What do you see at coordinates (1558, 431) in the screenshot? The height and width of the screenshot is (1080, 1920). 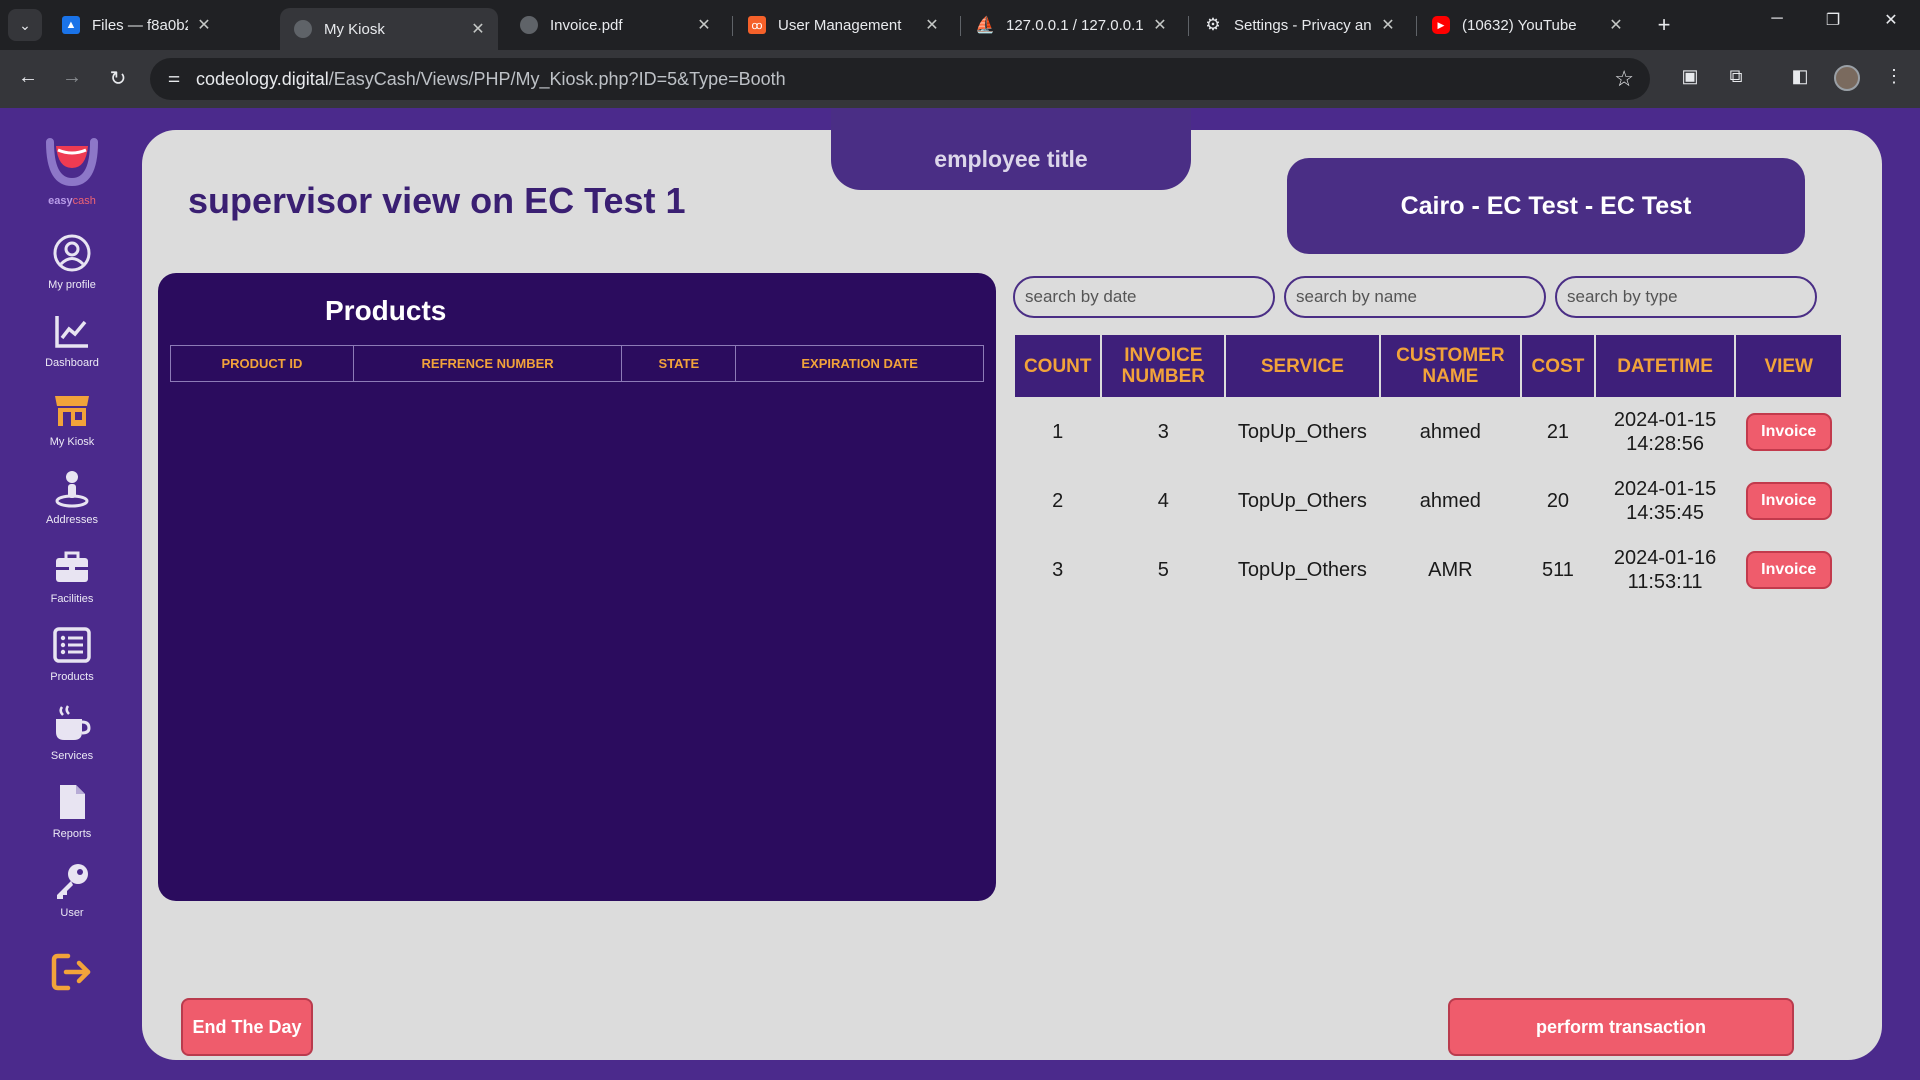 I see `cell-cost: 21` at bounding box center [1558, 431].